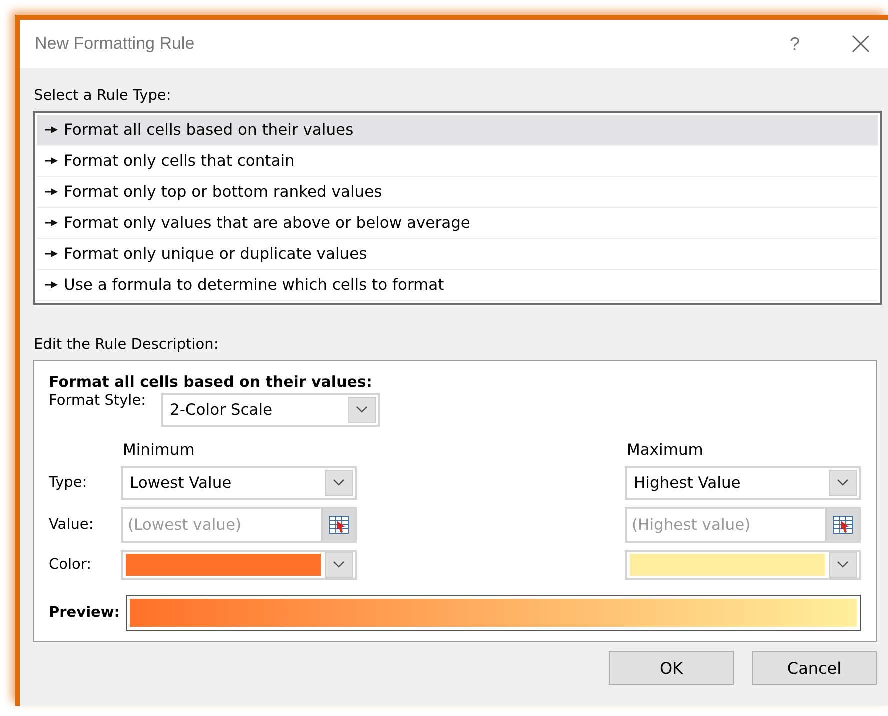 This screenshot has width=888, height=716. What do you see at coordinates (457, 161) in the screenshot?
I see `list-item: Format only cells that contain` at bounding box center [457, 161].